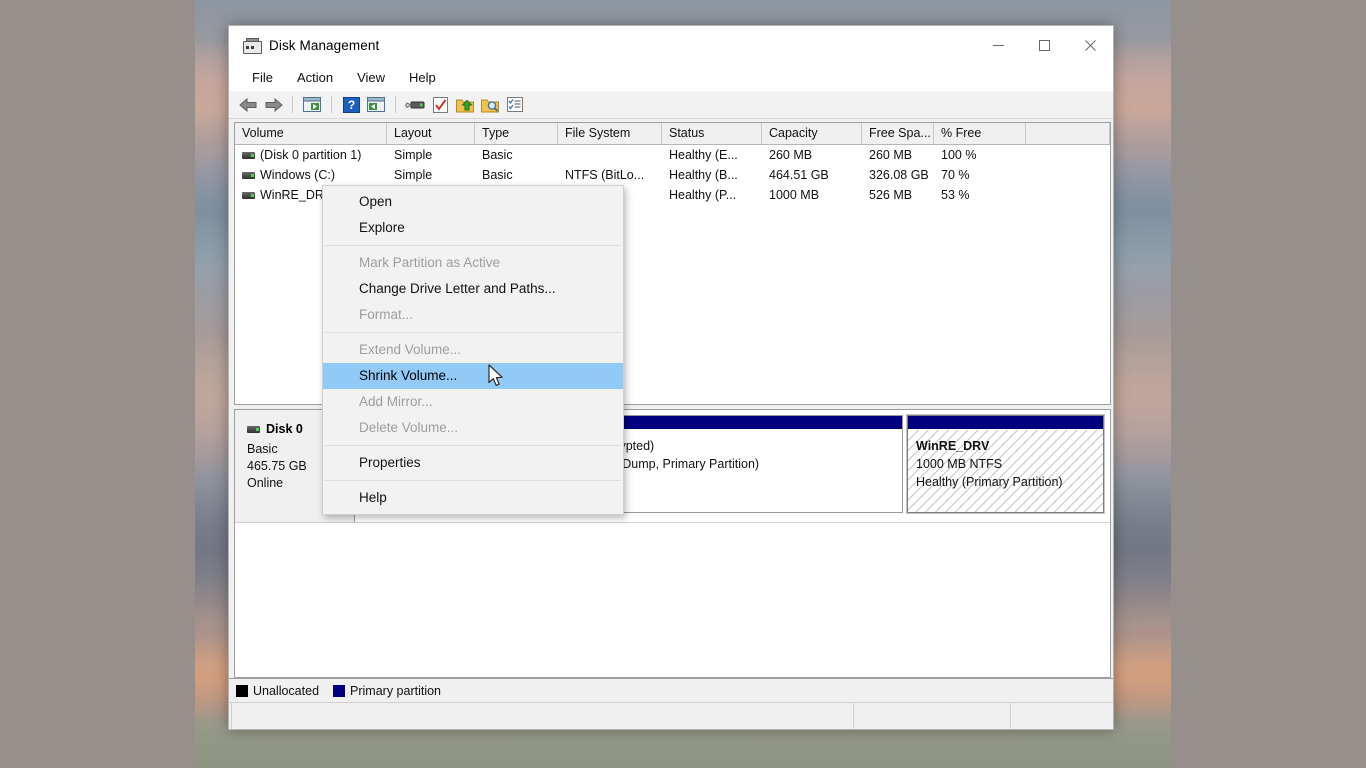  What do you see at coordinates (298, 175) in the screenshot?
I see `cell-volume: Windows (C:)` at bounding box center [298, 175].